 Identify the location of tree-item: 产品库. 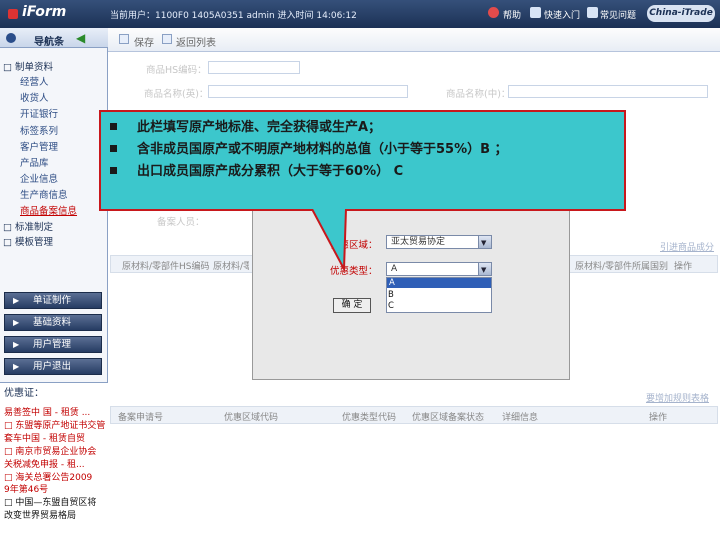
(34, 162).